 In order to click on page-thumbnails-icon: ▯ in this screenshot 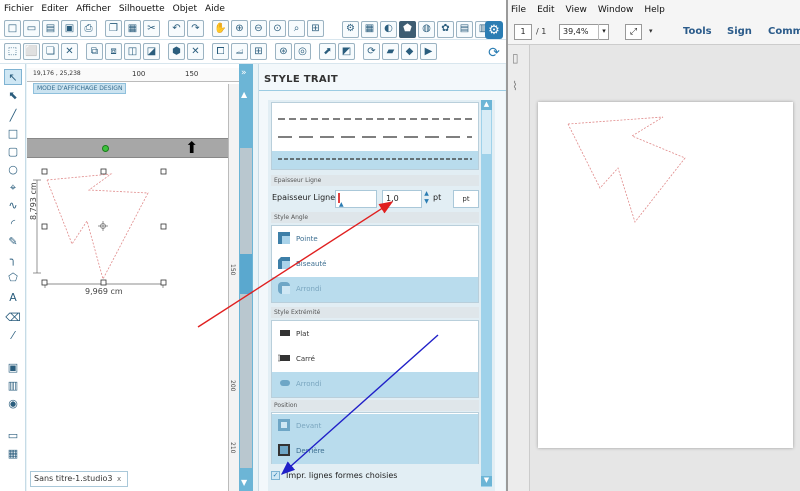, I will do `click(515, 58)`.